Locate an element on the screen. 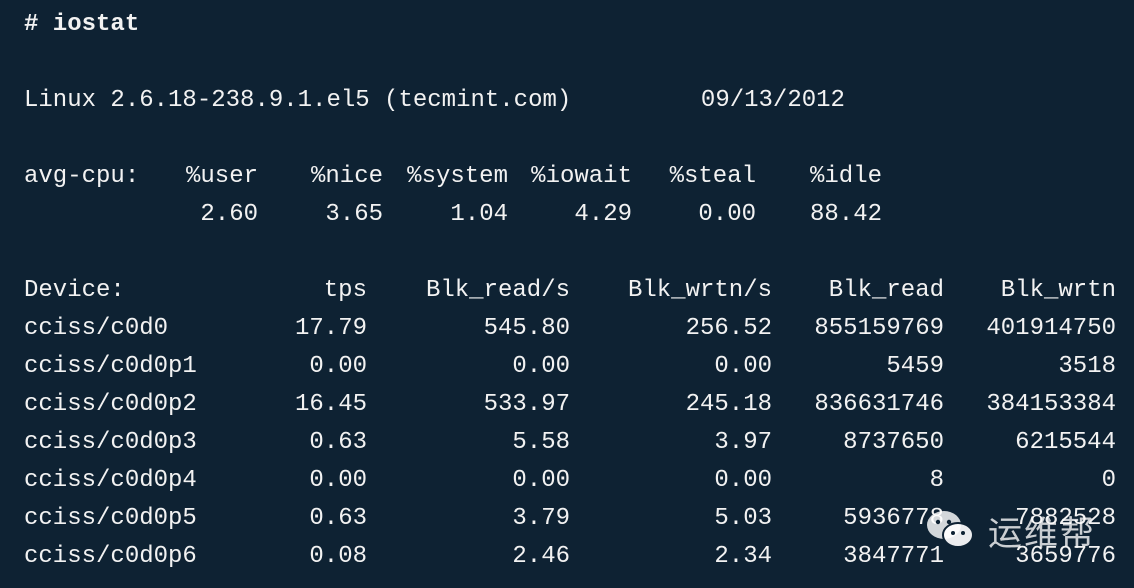 The height and width of the screenshot is (588, 1134). device-blk-read-s: 5.58 is located at coordinates (541, 442).